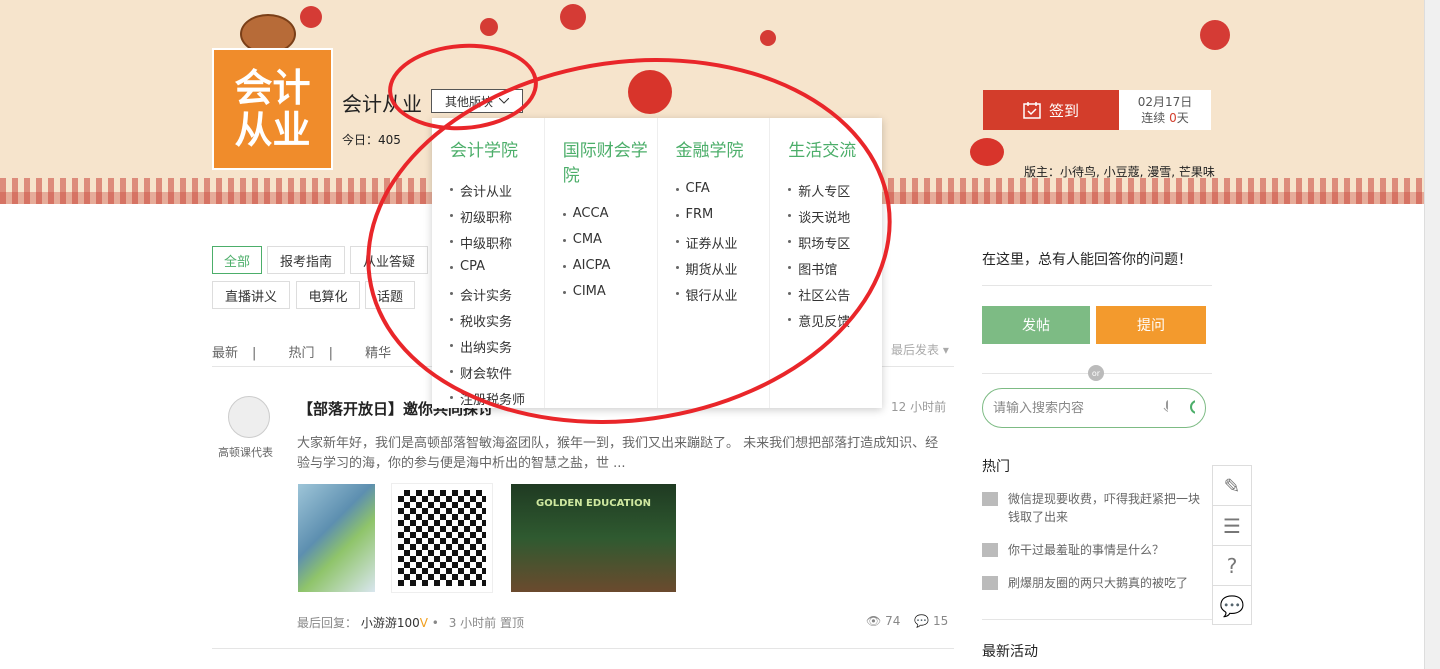  I want to click on checkin-streak: 连续 0天, so click(1165, 118).